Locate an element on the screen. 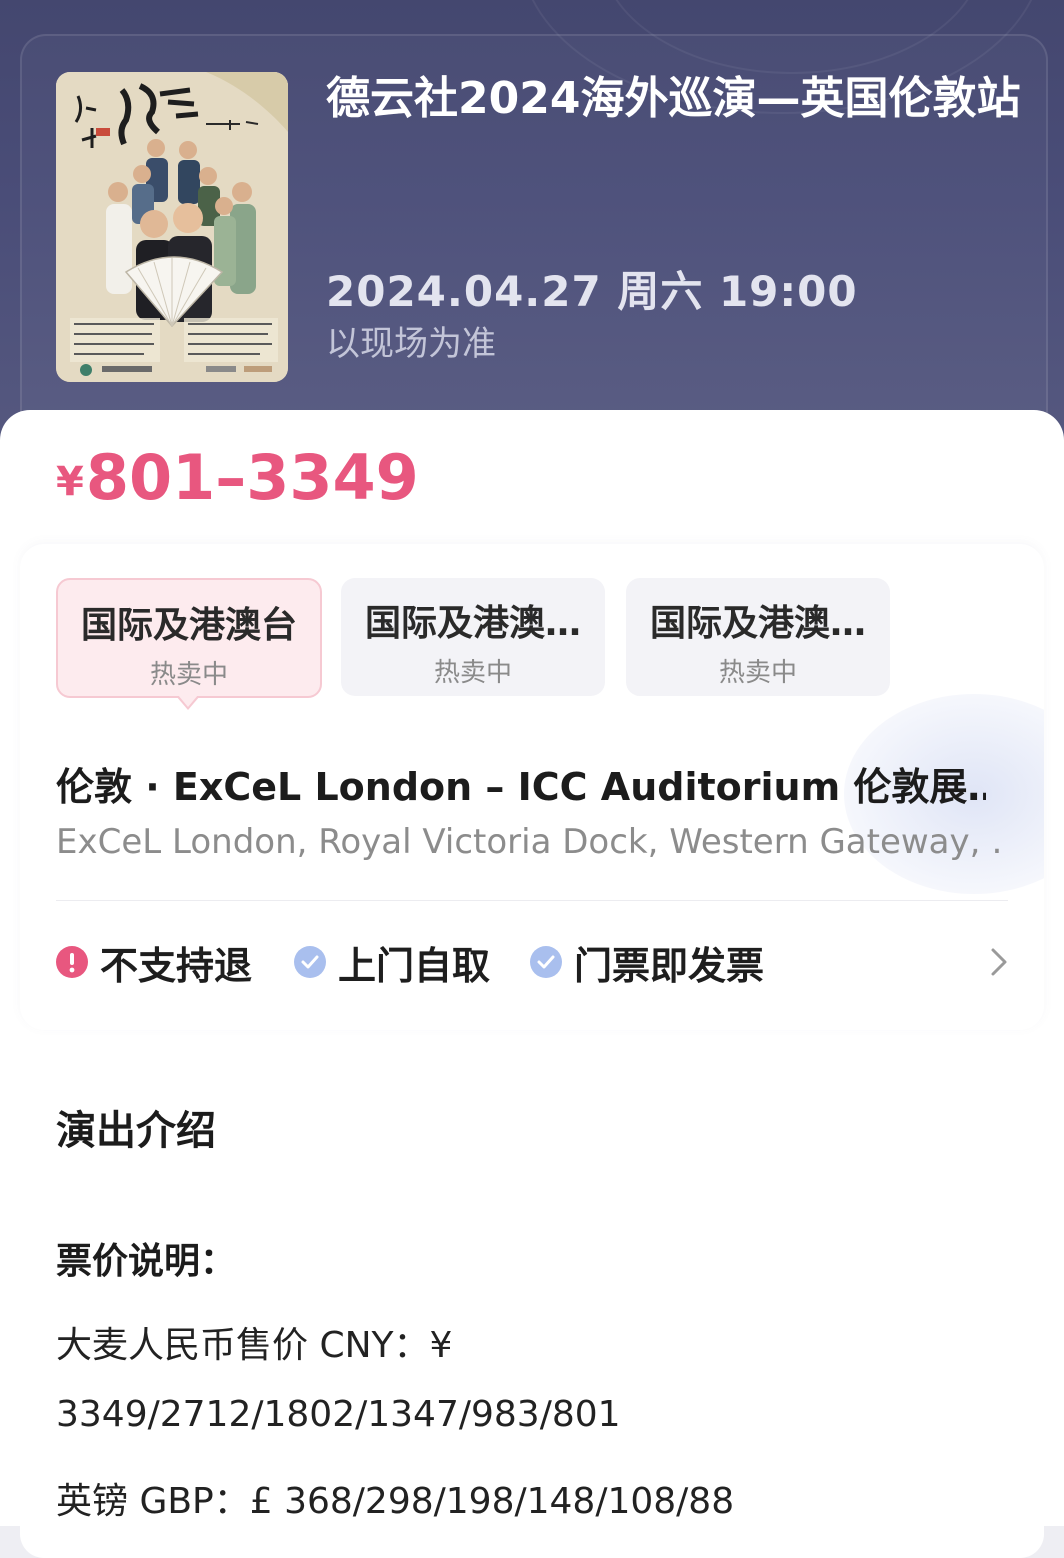 The height and width of the screenshot is (1558, 1064). service-policies: 不支持退 上门自取 门票即发票 is located at coordinates (536, 963).